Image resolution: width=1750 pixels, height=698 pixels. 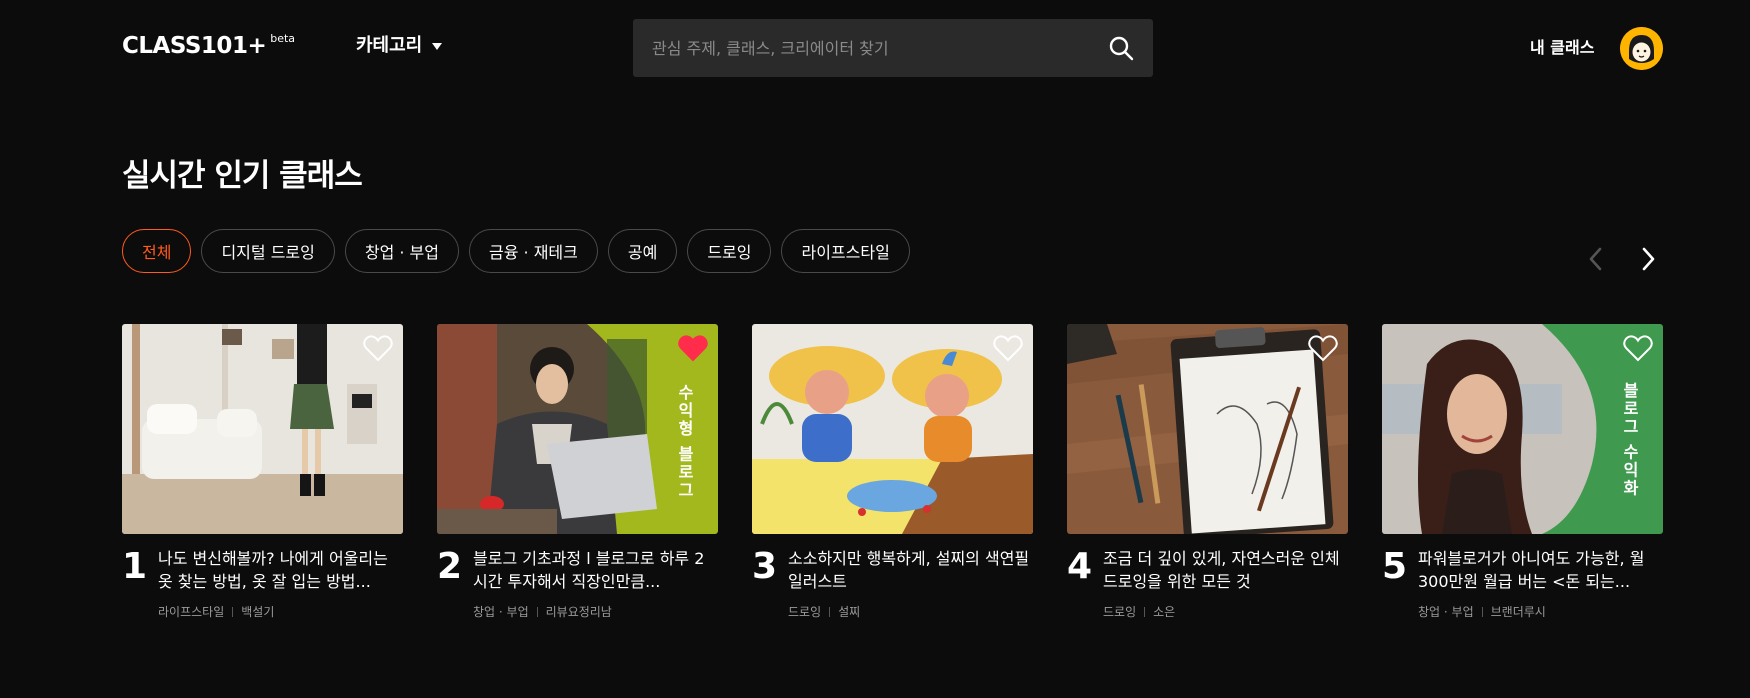 I want to click on chip-crafts: 공예, so click(x=642, y=251).